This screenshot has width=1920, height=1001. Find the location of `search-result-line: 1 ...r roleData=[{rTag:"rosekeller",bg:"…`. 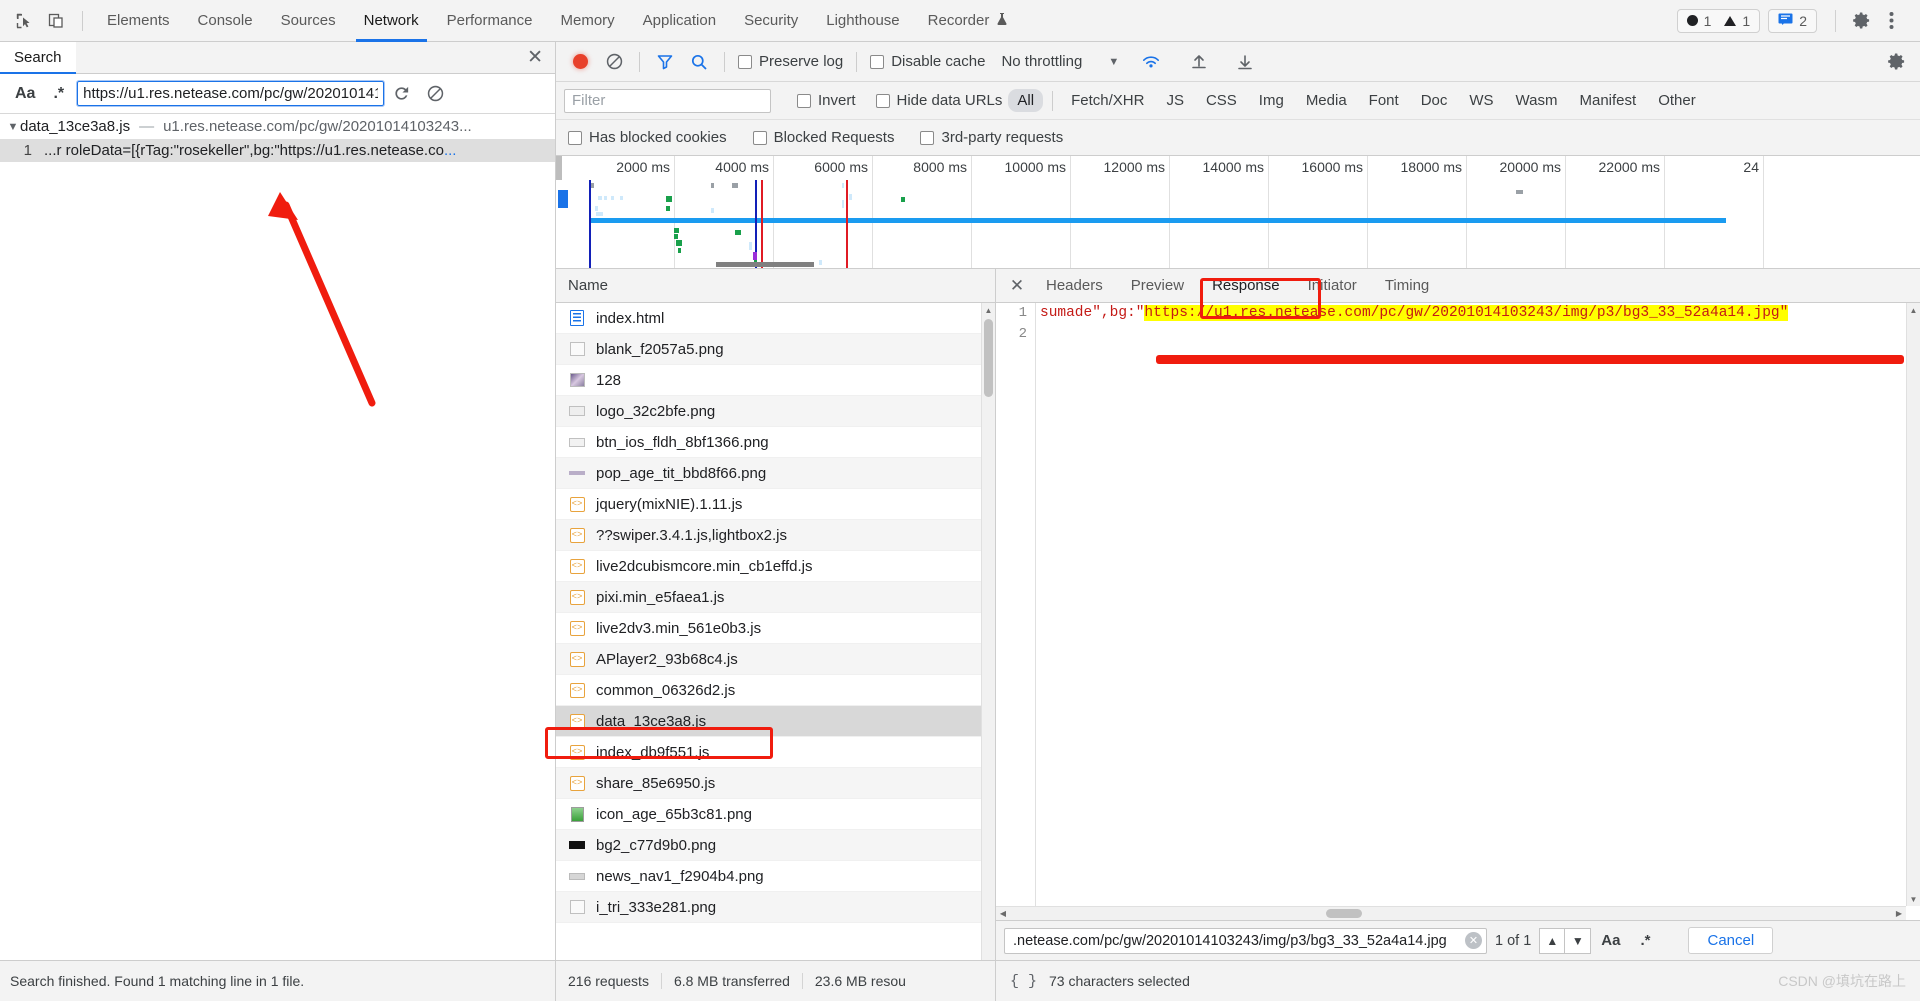

search-result-line: 1 ...r roleData=[{rTag:"rosekeller",bg:"… is located at coordinates (277, 150).